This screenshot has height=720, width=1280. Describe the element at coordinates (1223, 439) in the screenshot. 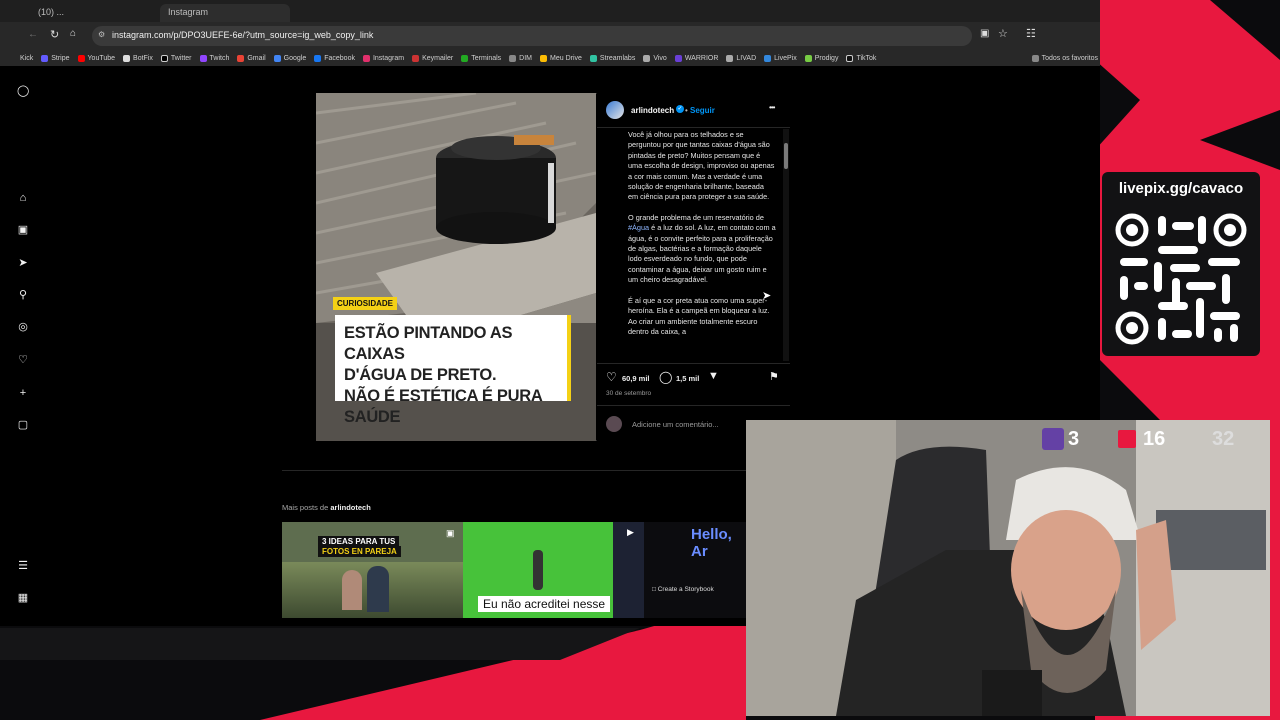

I see `other-count: 32` at that location.